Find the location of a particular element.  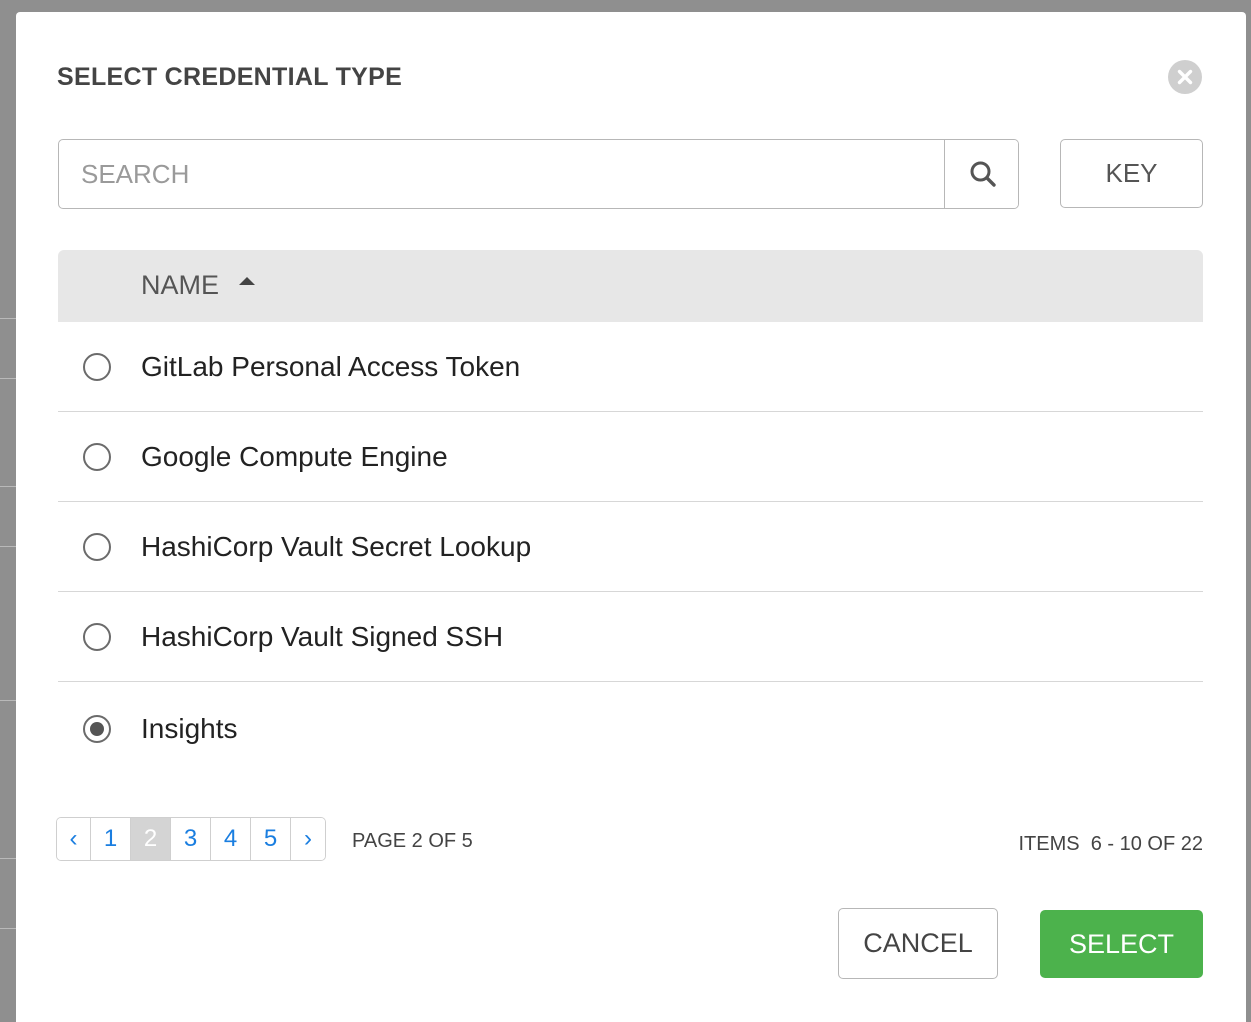

column-header-label: NAME is located at coordinates (180, 285).